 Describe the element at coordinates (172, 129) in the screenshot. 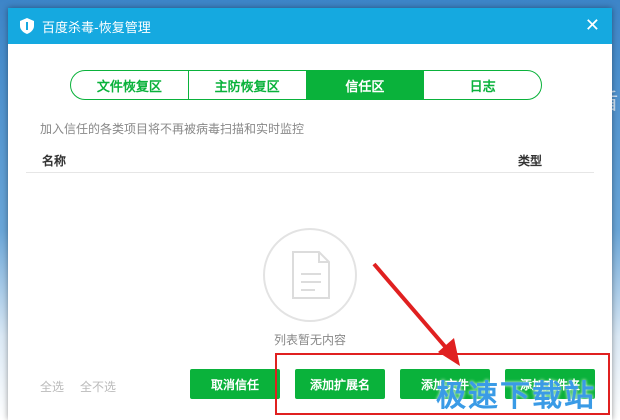

I see `trust-zone-hint: 加入信任的各类项目将不再被病毒扫描和实时监控` at that location.